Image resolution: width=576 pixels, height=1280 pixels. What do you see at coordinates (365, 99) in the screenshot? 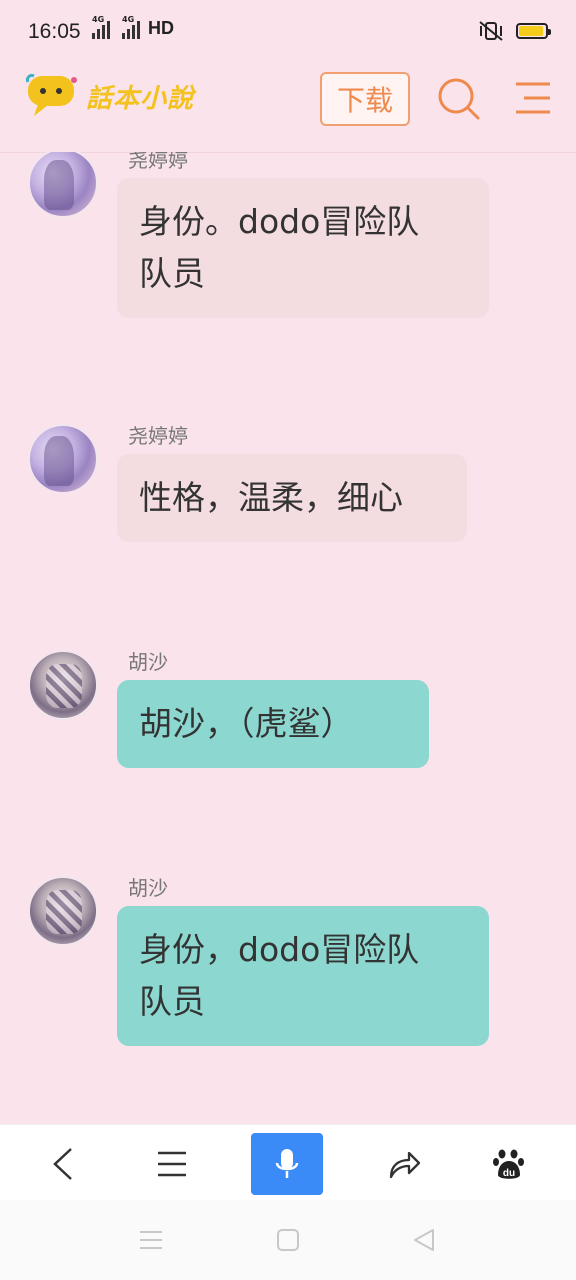
I see `download-button: 下载` at bounding box center [365, 99].